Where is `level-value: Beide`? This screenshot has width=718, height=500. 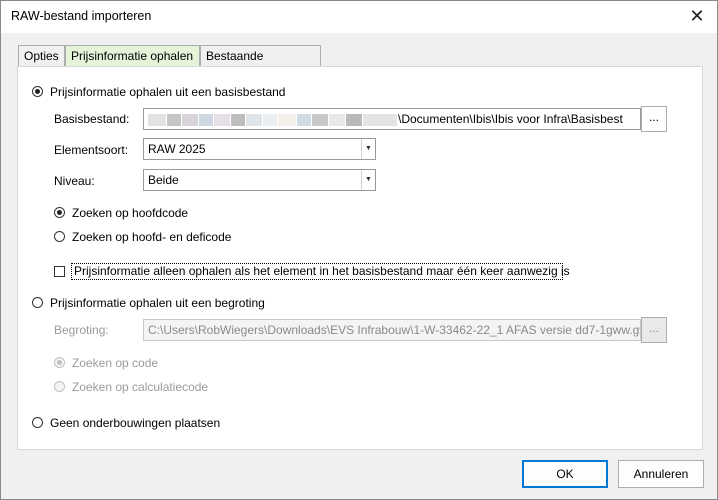 level-value: Beide is located at coordinates (163, 180).